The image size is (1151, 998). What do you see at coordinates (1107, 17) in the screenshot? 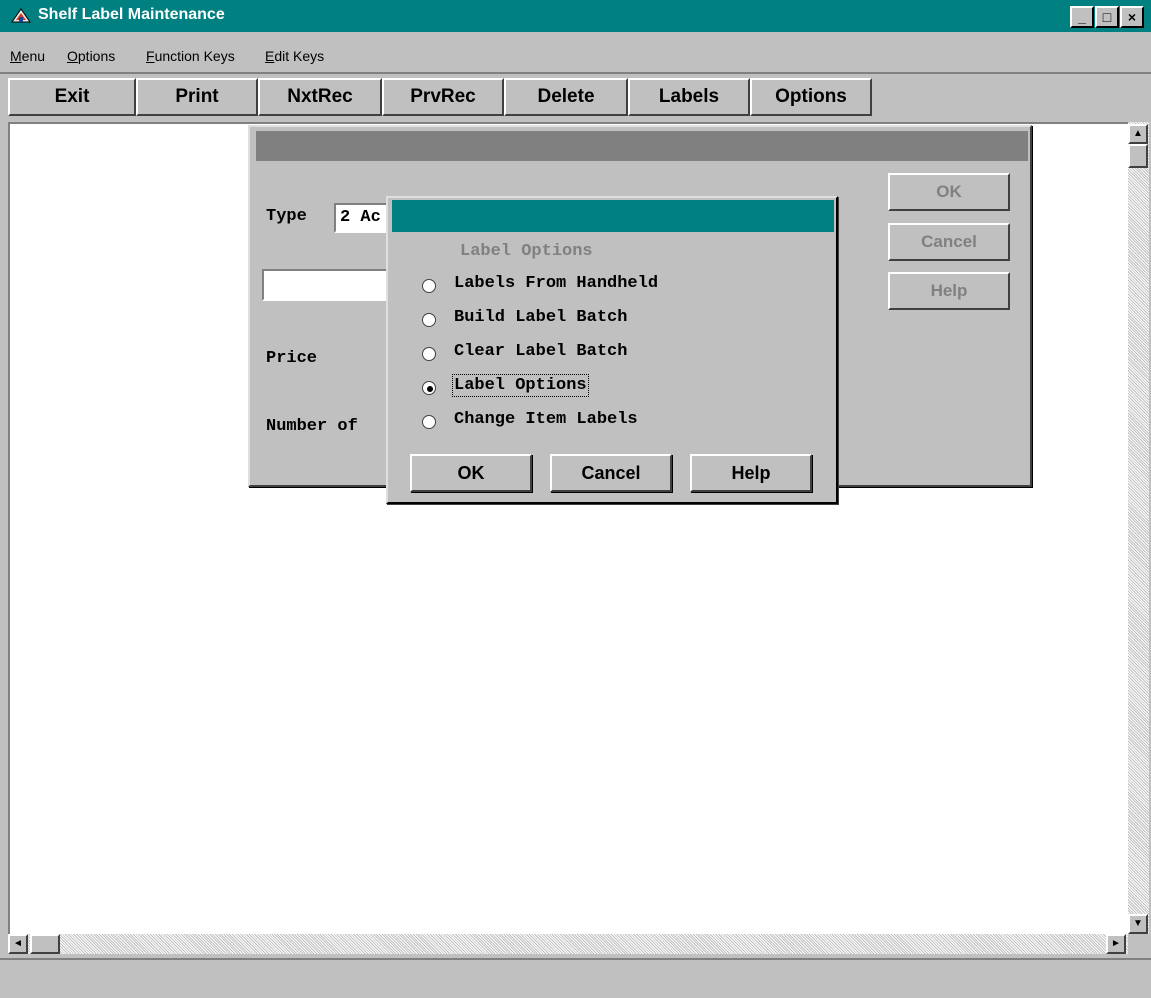
I see `maximize-button: □` at bounding box center [1107, 17].